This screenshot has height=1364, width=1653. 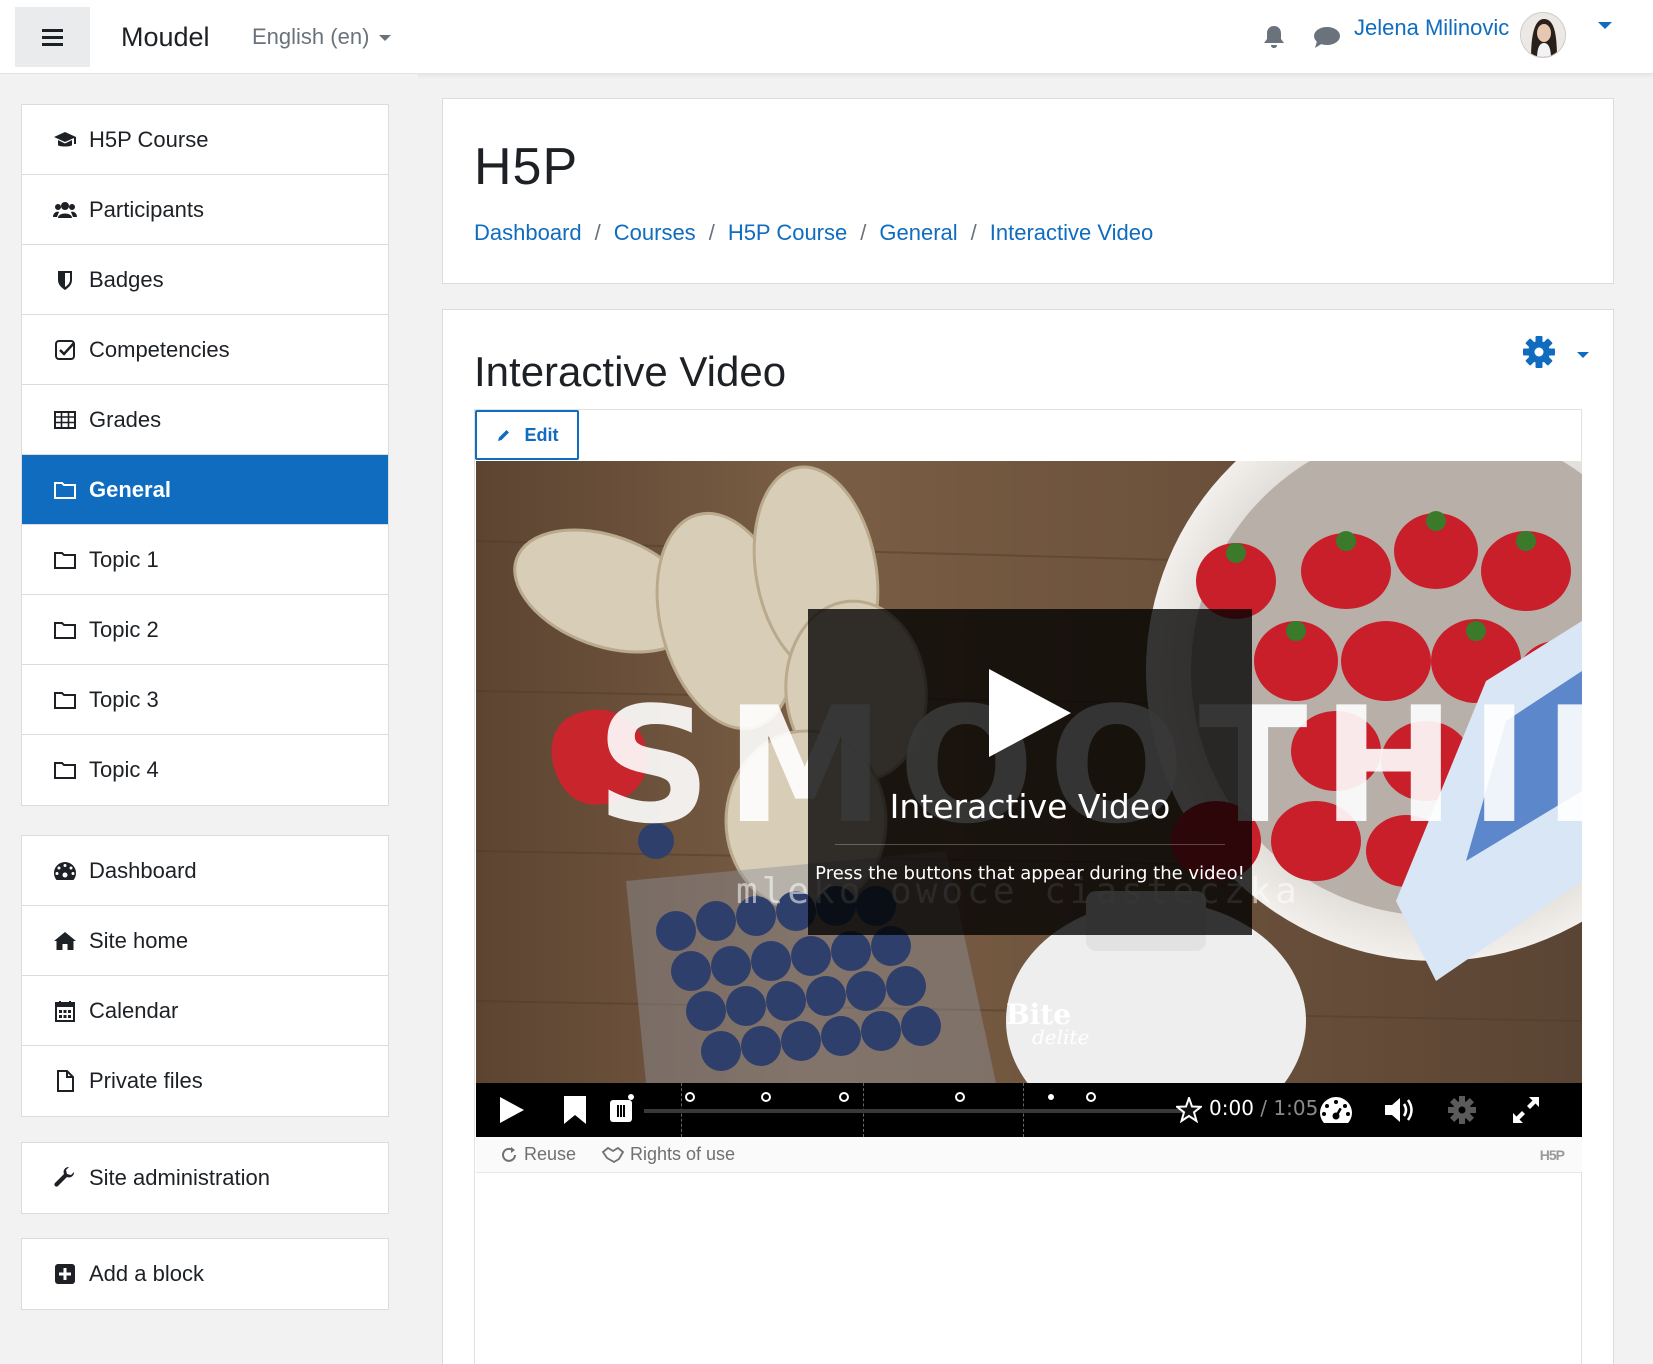 What do you see at coordinates (1552, 1155) in the screenshot?
I see `h5p-logo: H5P` at bounding box center [1552, 1155].